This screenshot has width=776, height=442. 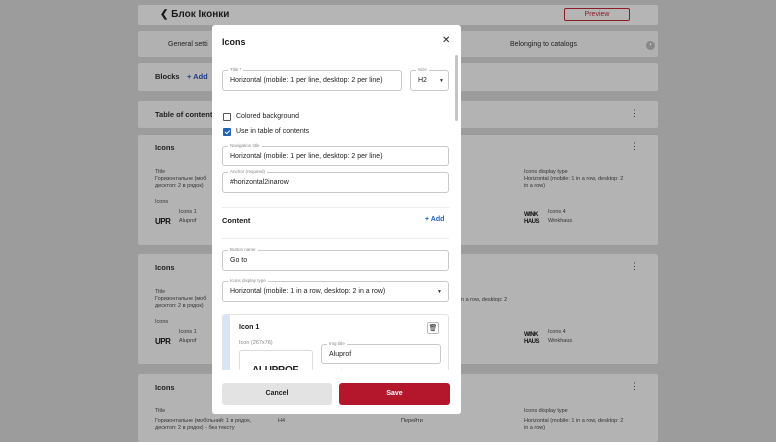 I want to click on anchor-field: Anchor (required) #horizontal2inarow, so click(x=335, y=181).